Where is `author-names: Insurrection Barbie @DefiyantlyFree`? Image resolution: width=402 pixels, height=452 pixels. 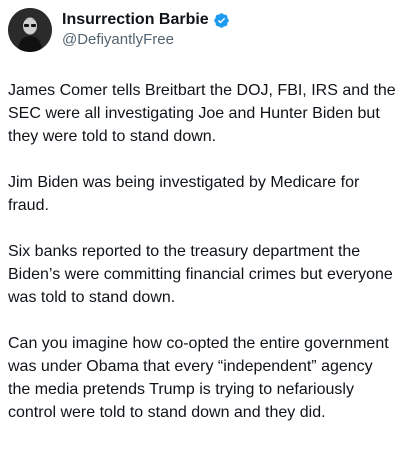 author-names: Insurrection Barbie @DefiyantlyFree is located at coordinates (146, 30).